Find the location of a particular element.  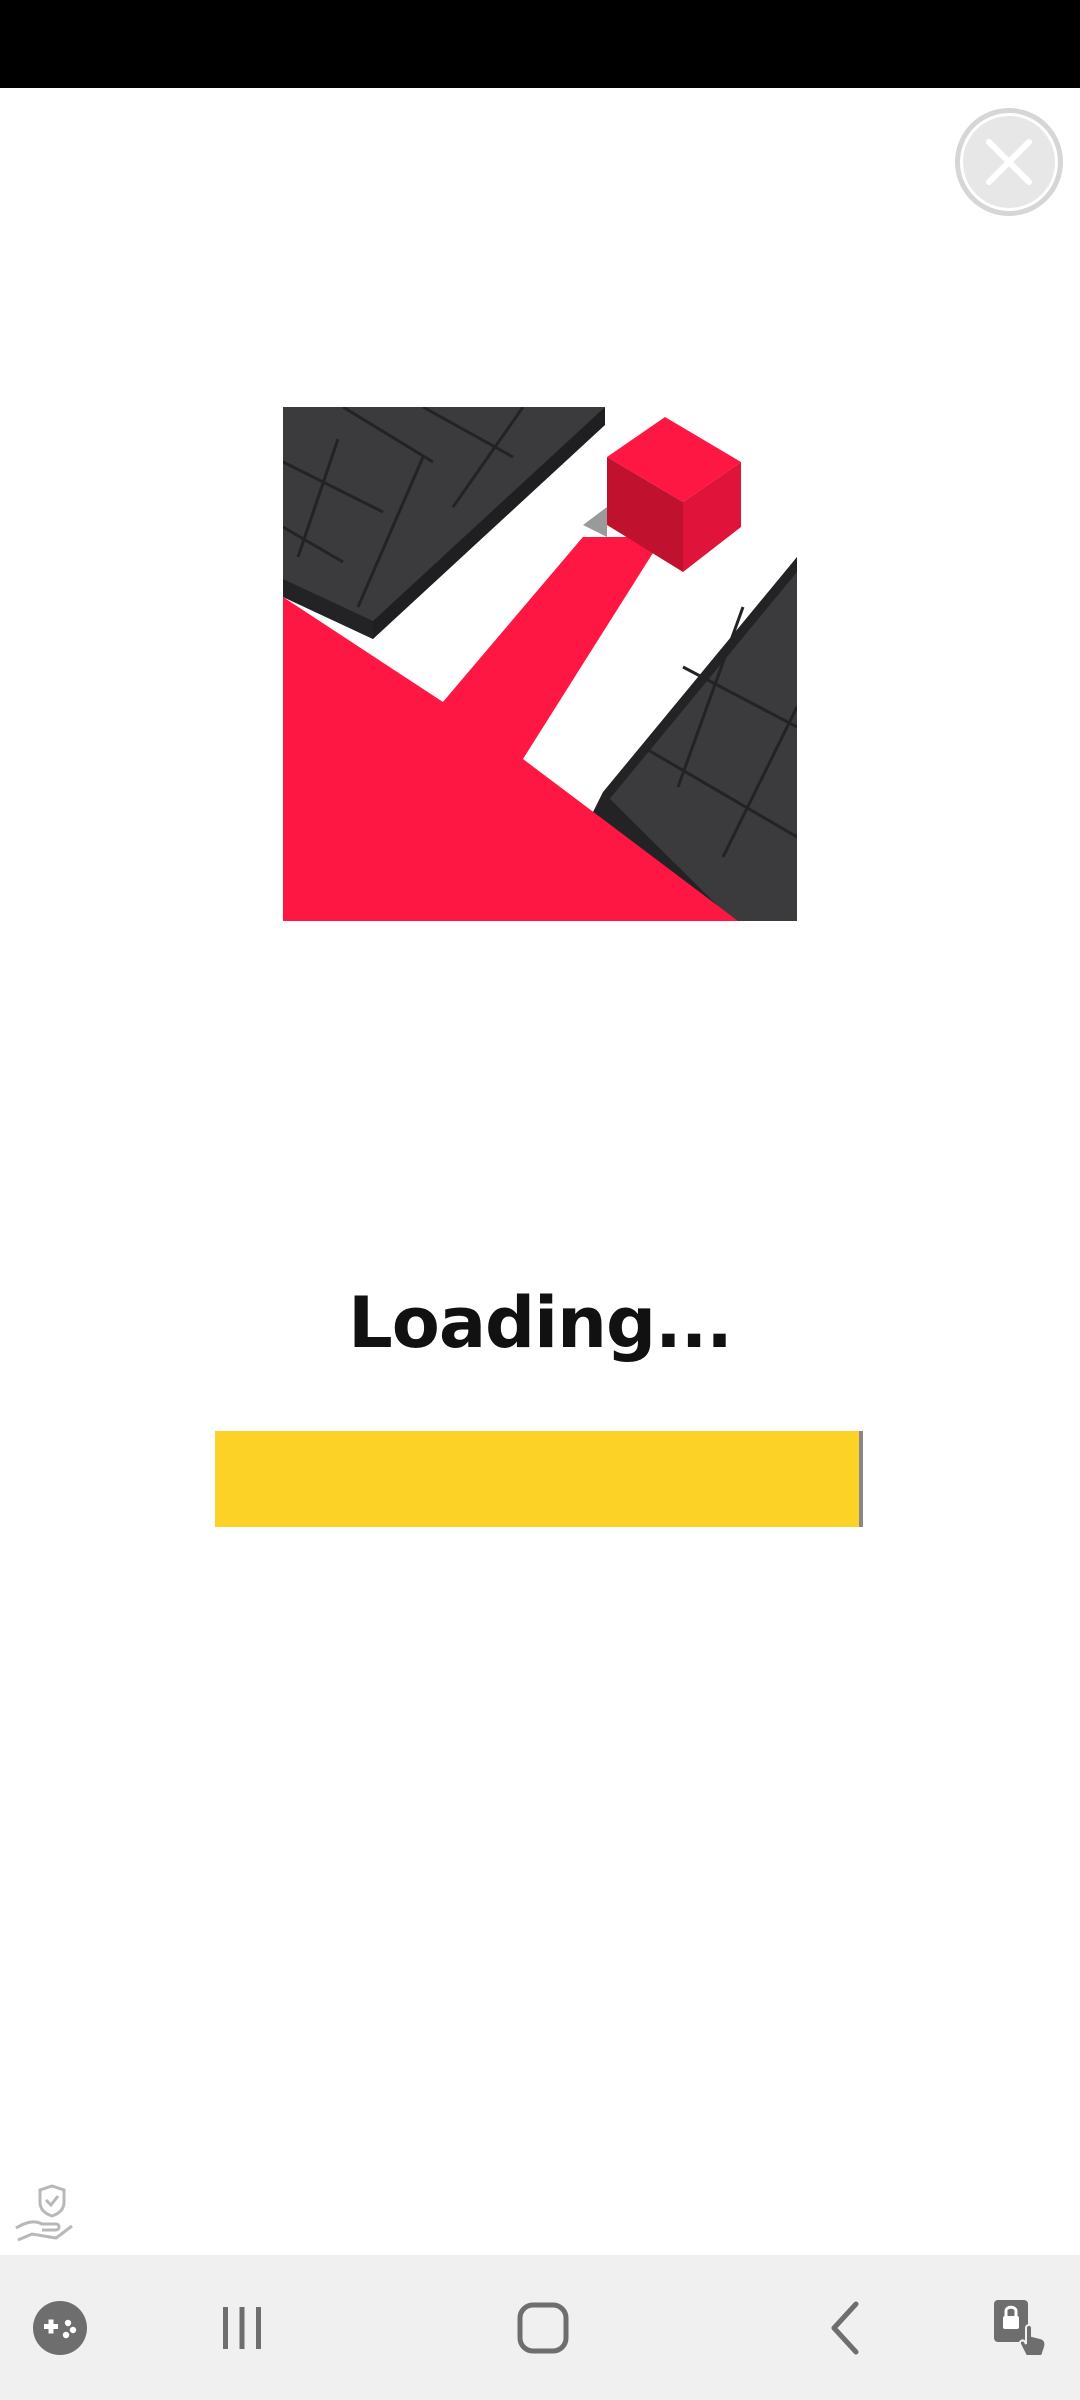

back-icon is located at coordinates (845, 2327).